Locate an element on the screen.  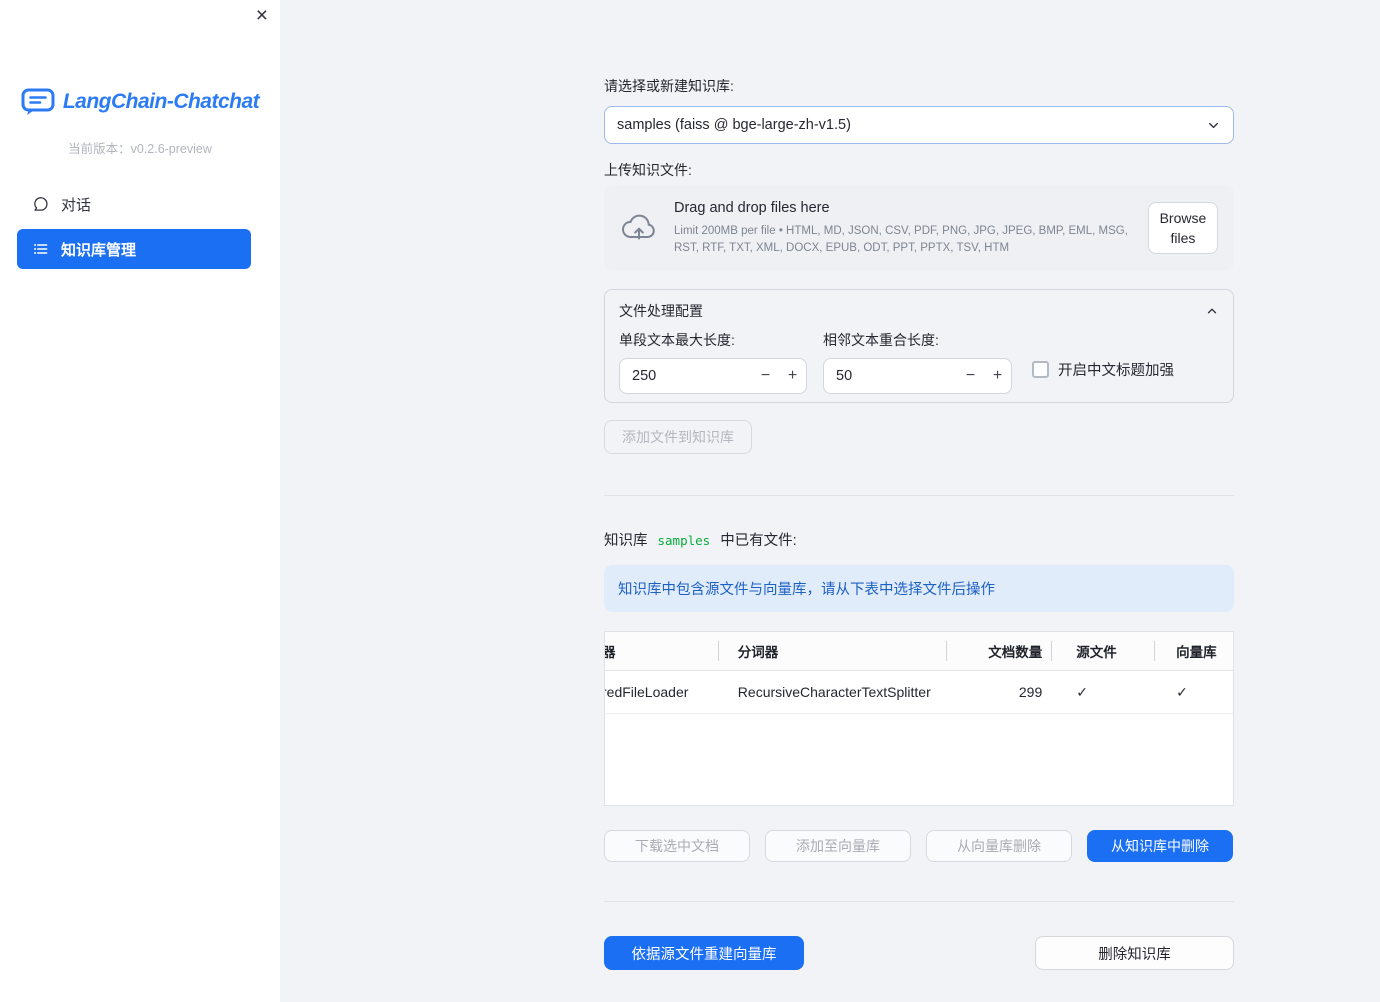
logo-text: LangChain-Chatchat is located at coordinates (161, 101).